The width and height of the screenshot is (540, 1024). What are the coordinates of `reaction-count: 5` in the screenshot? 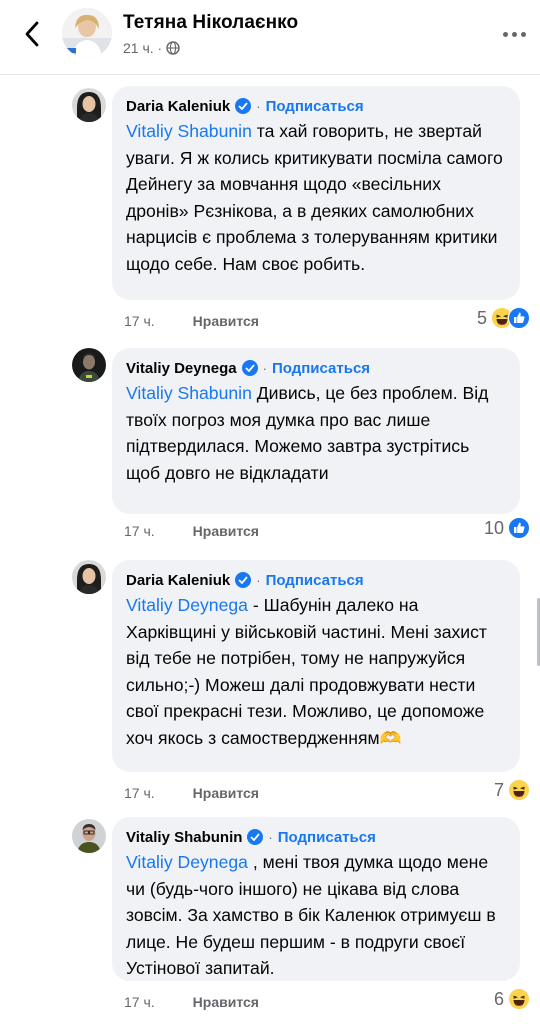 It's located at (481, 317).